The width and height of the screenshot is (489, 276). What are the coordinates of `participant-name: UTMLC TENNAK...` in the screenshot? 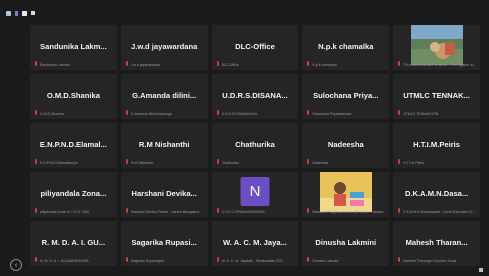 It's located at (436, 95).